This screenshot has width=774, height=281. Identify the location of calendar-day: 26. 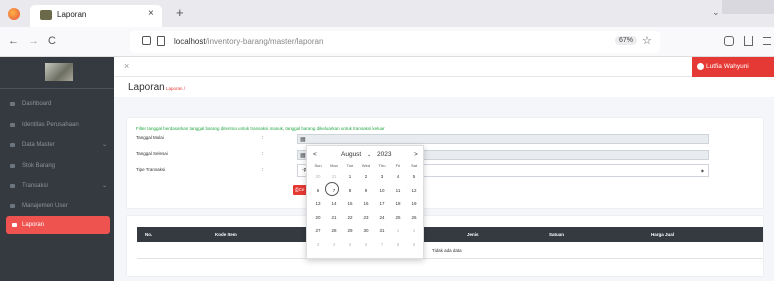
(414, 217).